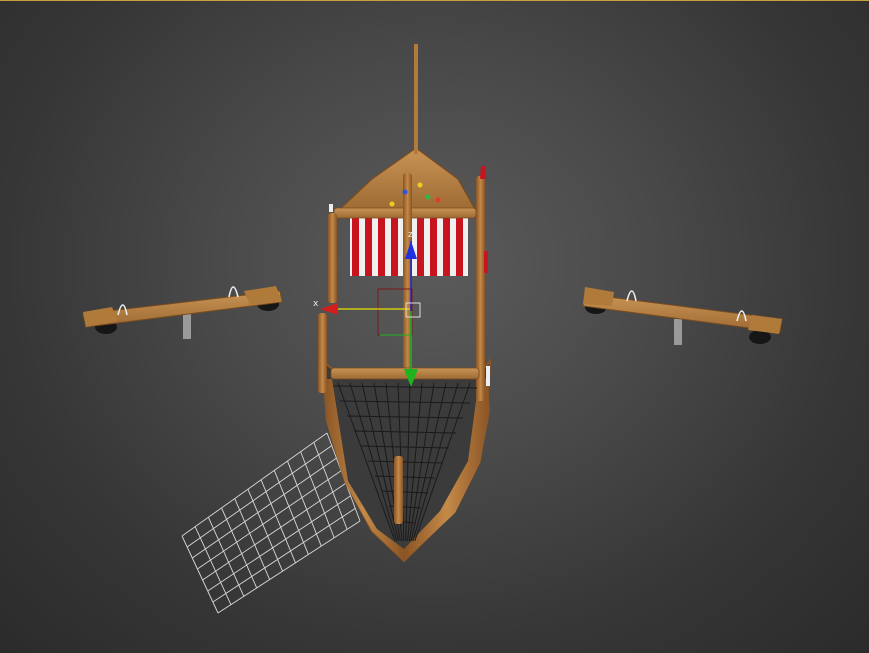  Describe the element at coordinates (483, 172) in the screenshot. I see `ship-post-right-tip` at that location.